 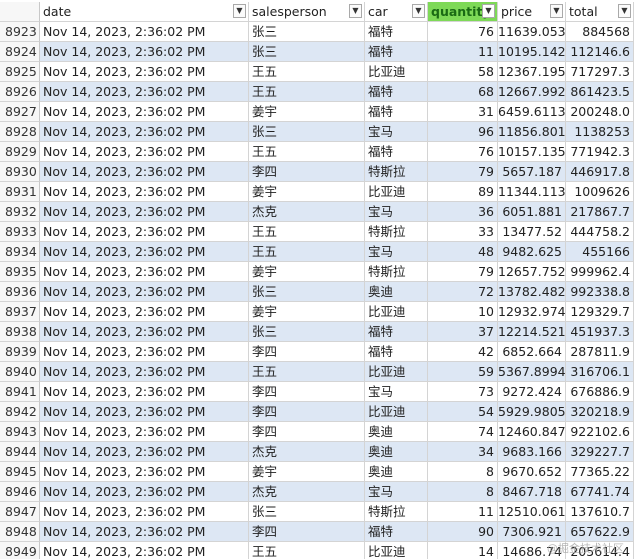 I want to click on cell-price: 12657.752, so click(x=532, y=272).